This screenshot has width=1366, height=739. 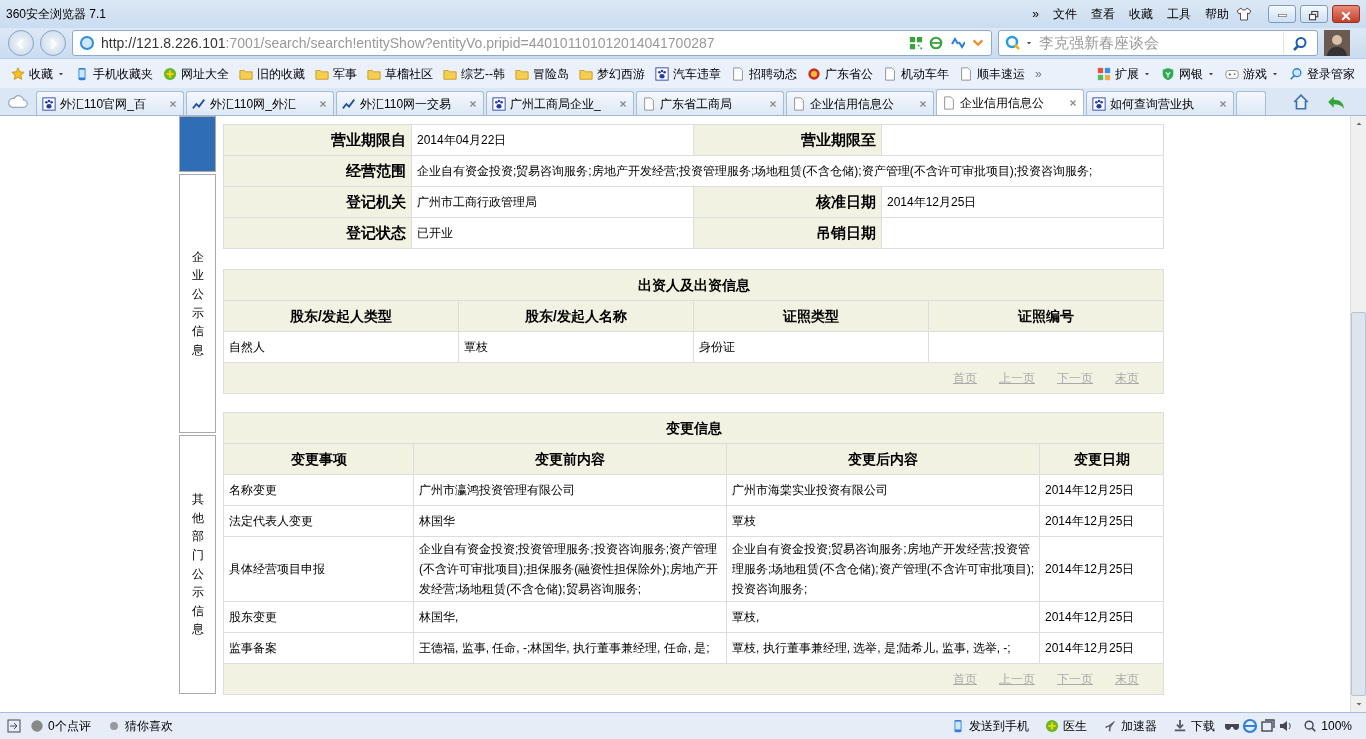 I want to click on back-button, so click(x=21, y=43).